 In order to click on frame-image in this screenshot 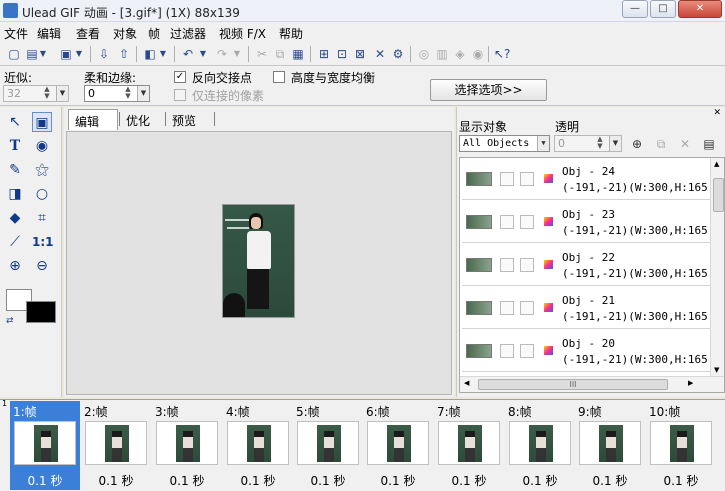, I will do `click(258, 261)`.